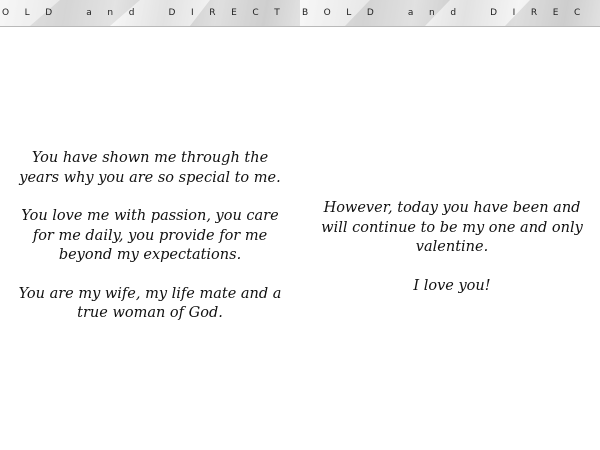  I want to click on left-header-banner: OLD and DIRECT, so click(150, 13).